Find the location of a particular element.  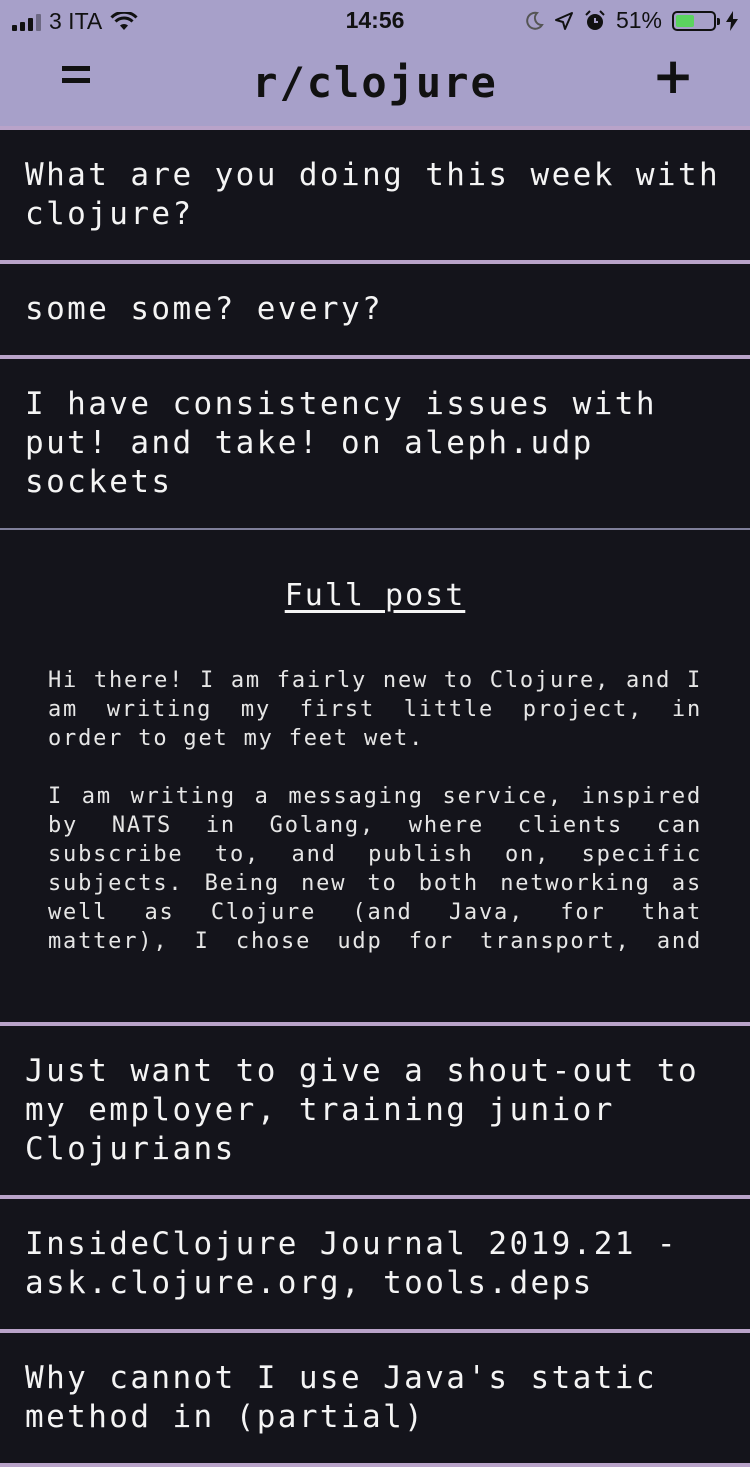

full-post-link: Full post is located at coordinates (375, 595).